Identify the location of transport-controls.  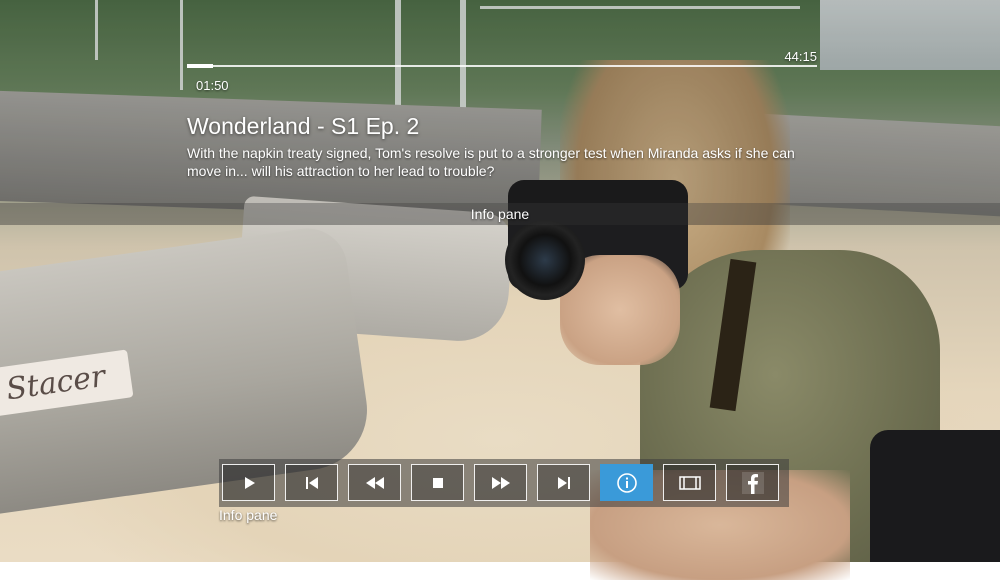
(504, 483).